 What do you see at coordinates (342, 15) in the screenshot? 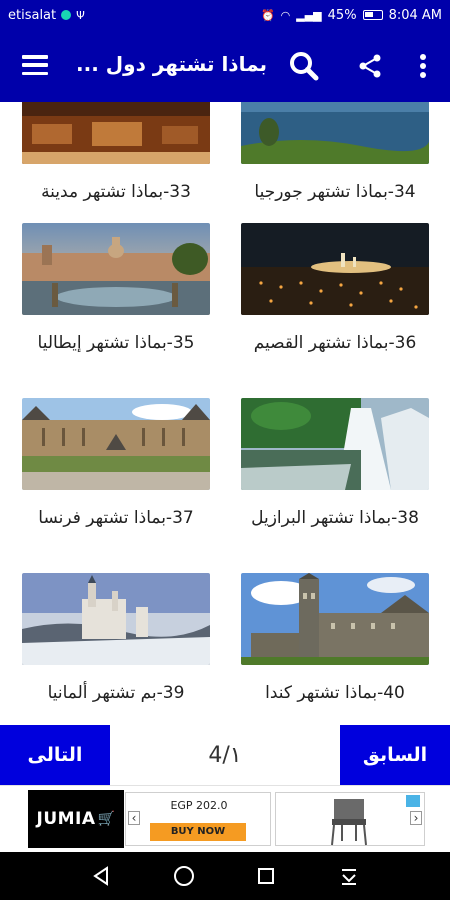
I see `battery-percent: 45%` at bounding box center [342, 15].